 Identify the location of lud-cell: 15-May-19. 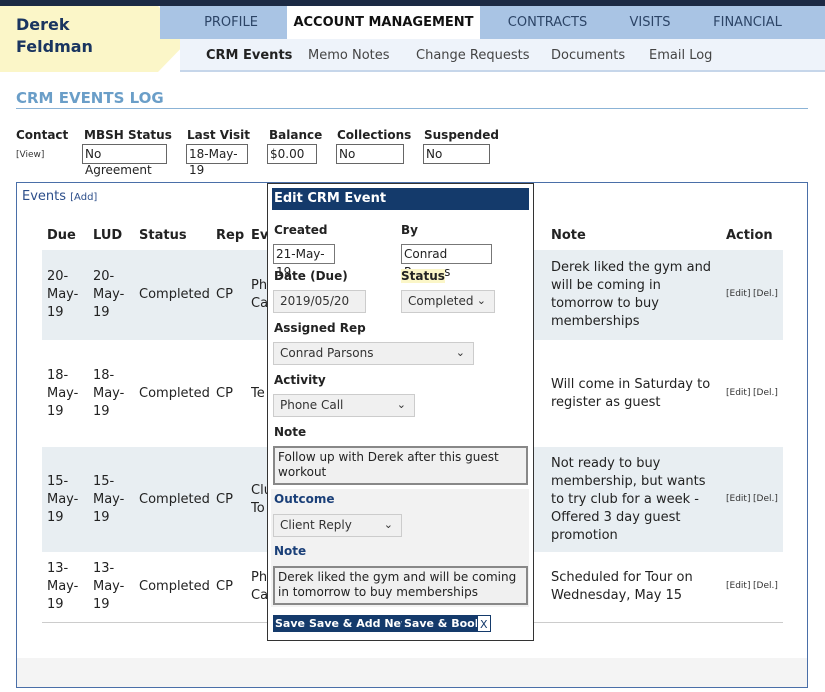
(109, 499).